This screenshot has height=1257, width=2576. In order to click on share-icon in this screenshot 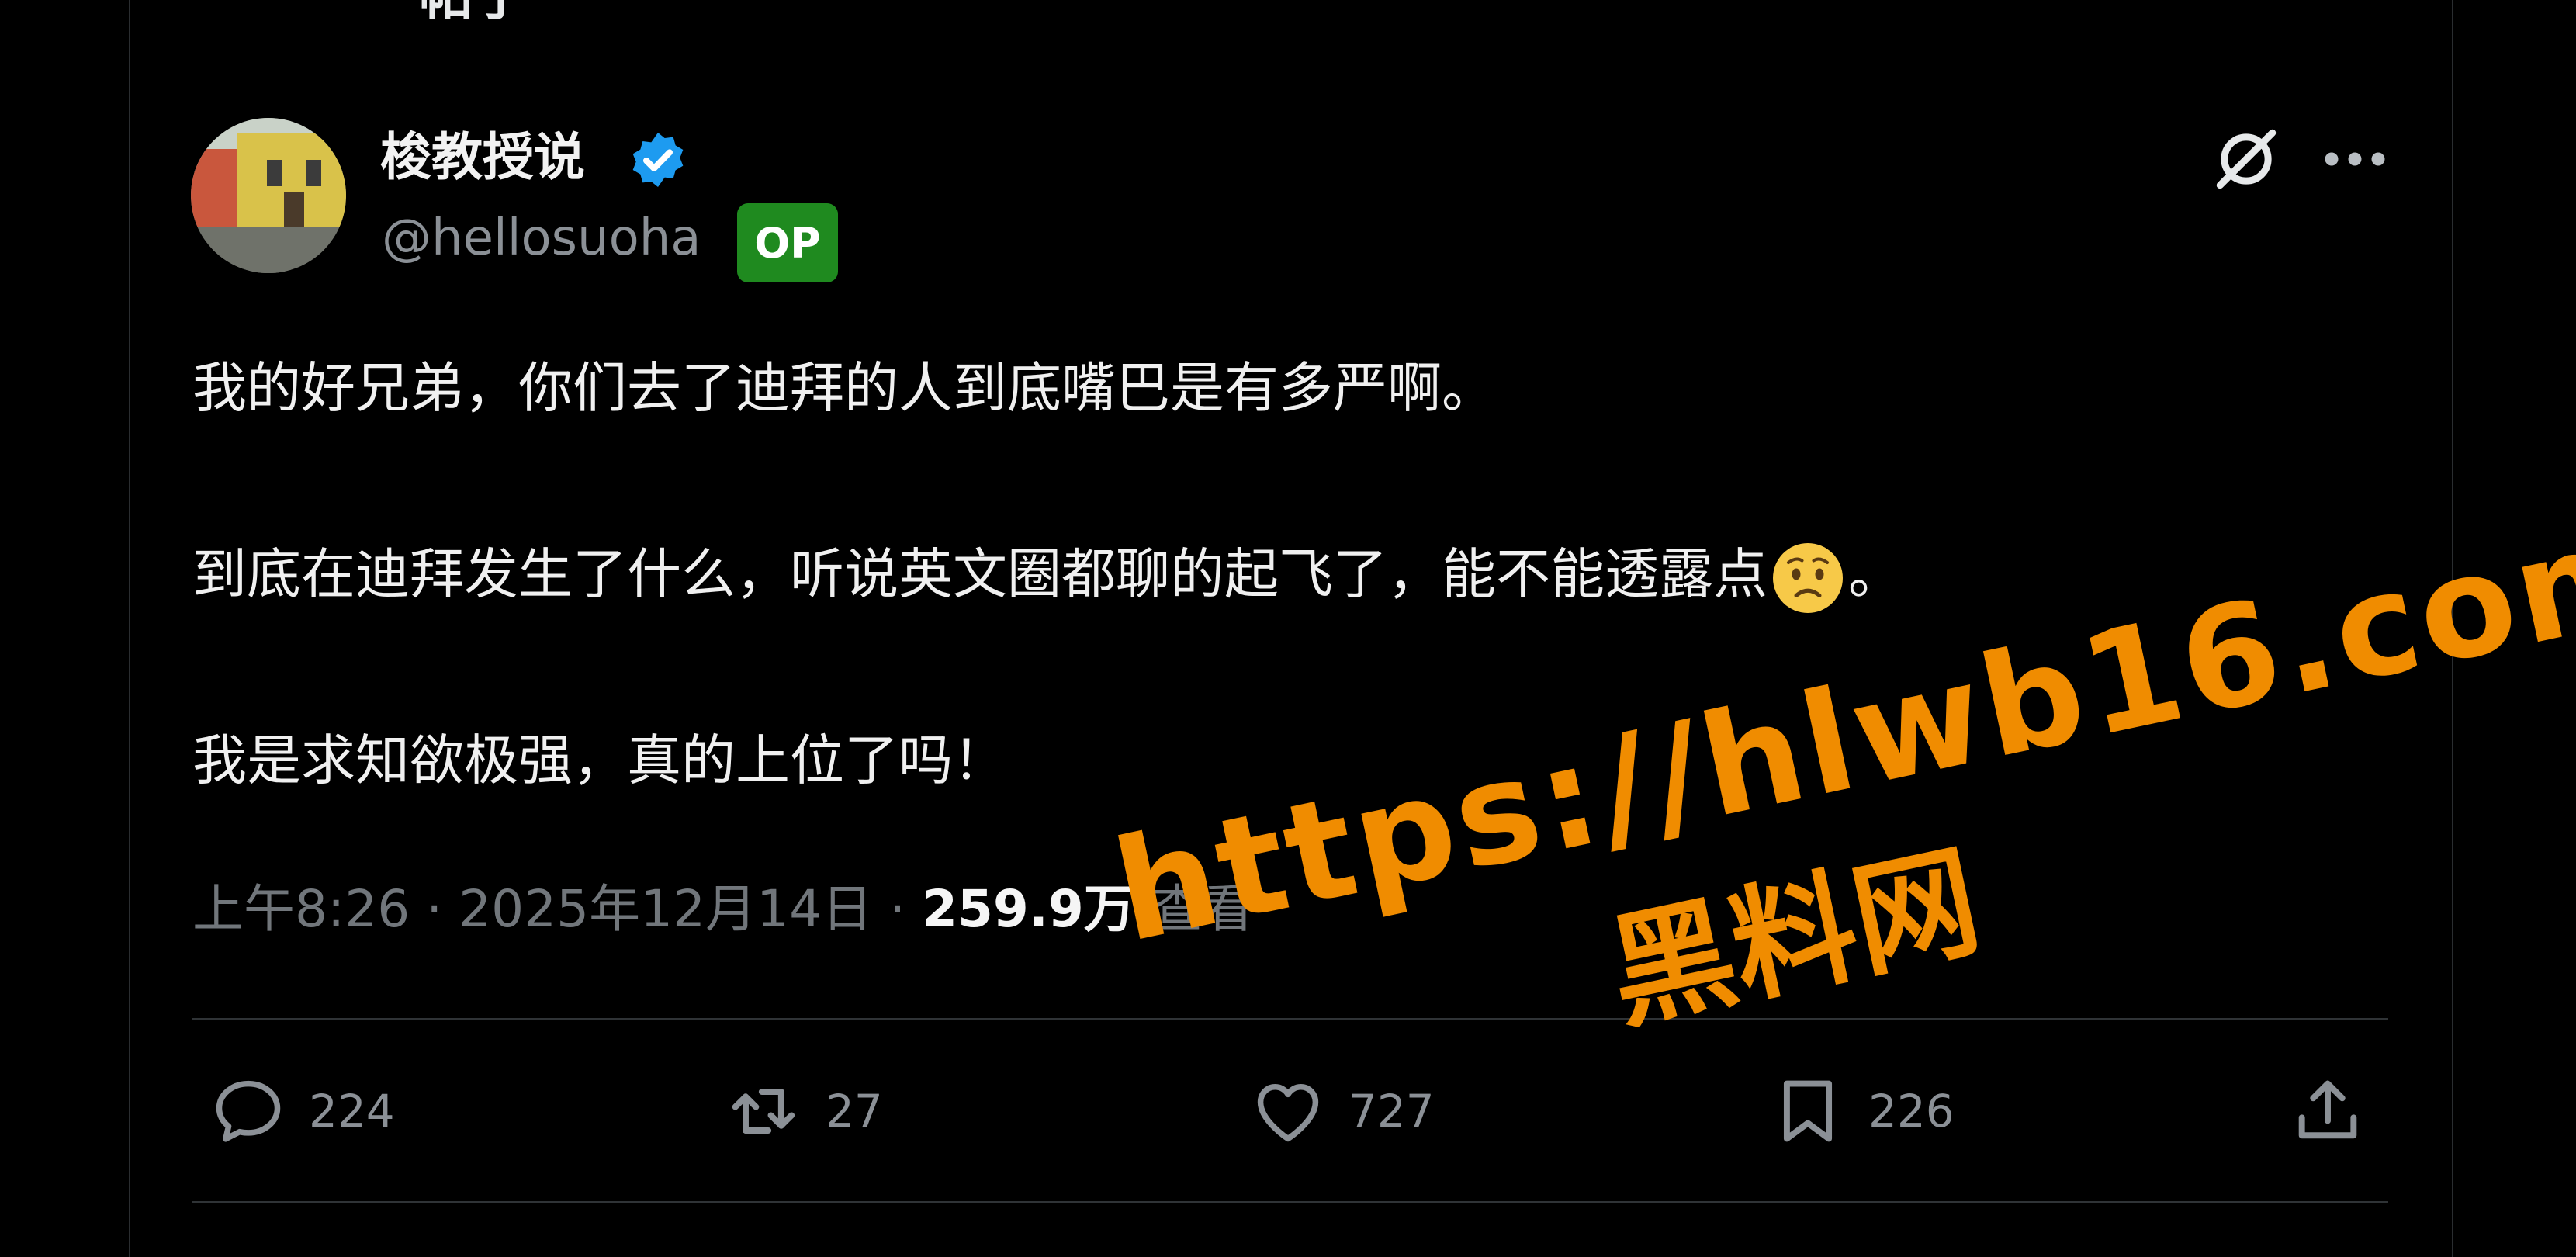, I will do `click(2327, 1109)`.